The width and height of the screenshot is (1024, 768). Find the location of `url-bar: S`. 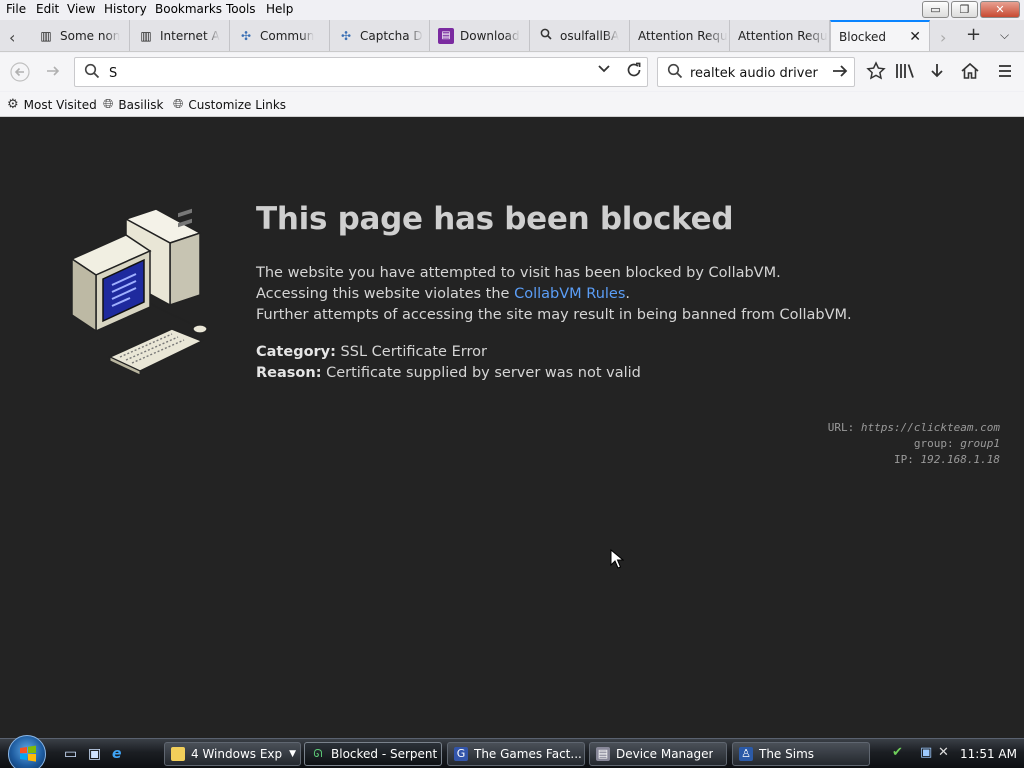

url-bar: S is located at coordinates (361, 72).